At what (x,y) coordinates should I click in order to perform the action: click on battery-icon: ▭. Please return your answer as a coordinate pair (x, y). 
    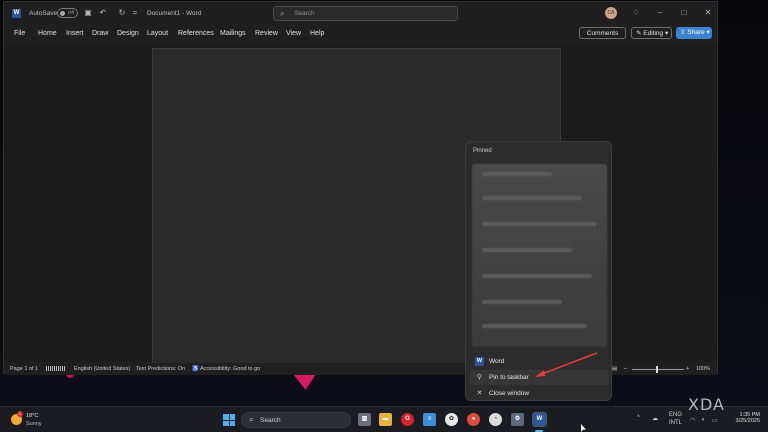
    Looking at the image, I should click on (715, 420).